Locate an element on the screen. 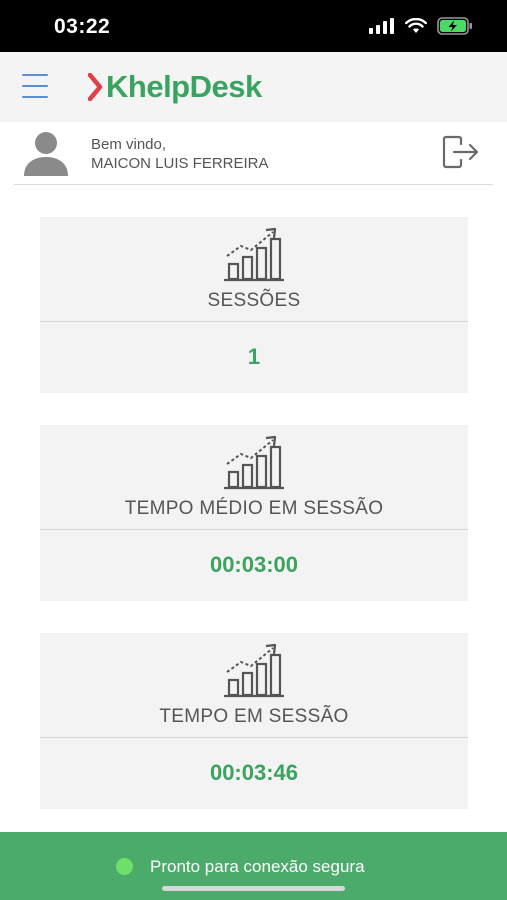 The image size is (507, 900). menu-button is located at coordinates (35, 86).